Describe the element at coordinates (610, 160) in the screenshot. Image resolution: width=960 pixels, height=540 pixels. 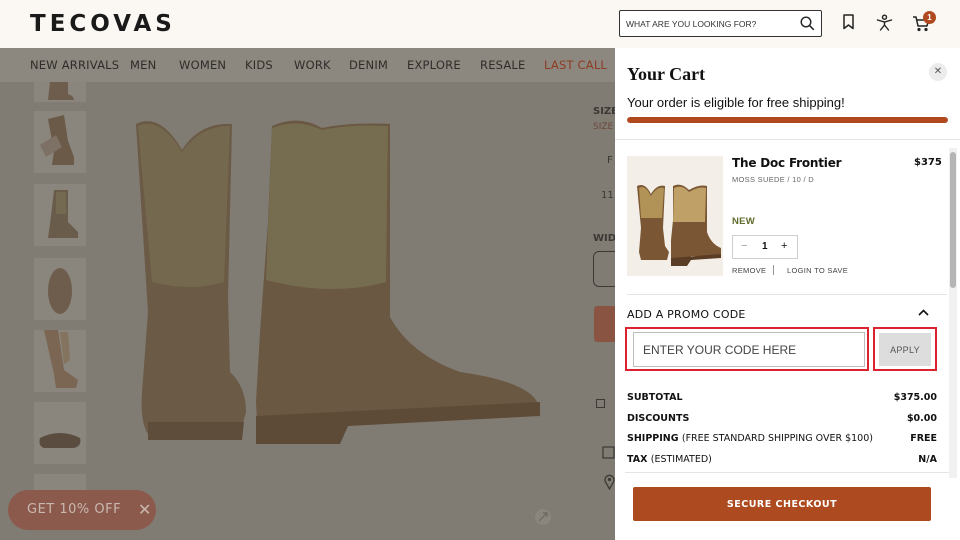
I see `size-option: F` at that location.